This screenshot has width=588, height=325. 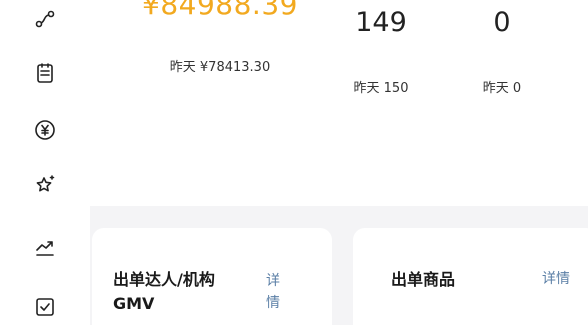 I want to click on products-detail-link: 详情, so click(x=556, y=279).